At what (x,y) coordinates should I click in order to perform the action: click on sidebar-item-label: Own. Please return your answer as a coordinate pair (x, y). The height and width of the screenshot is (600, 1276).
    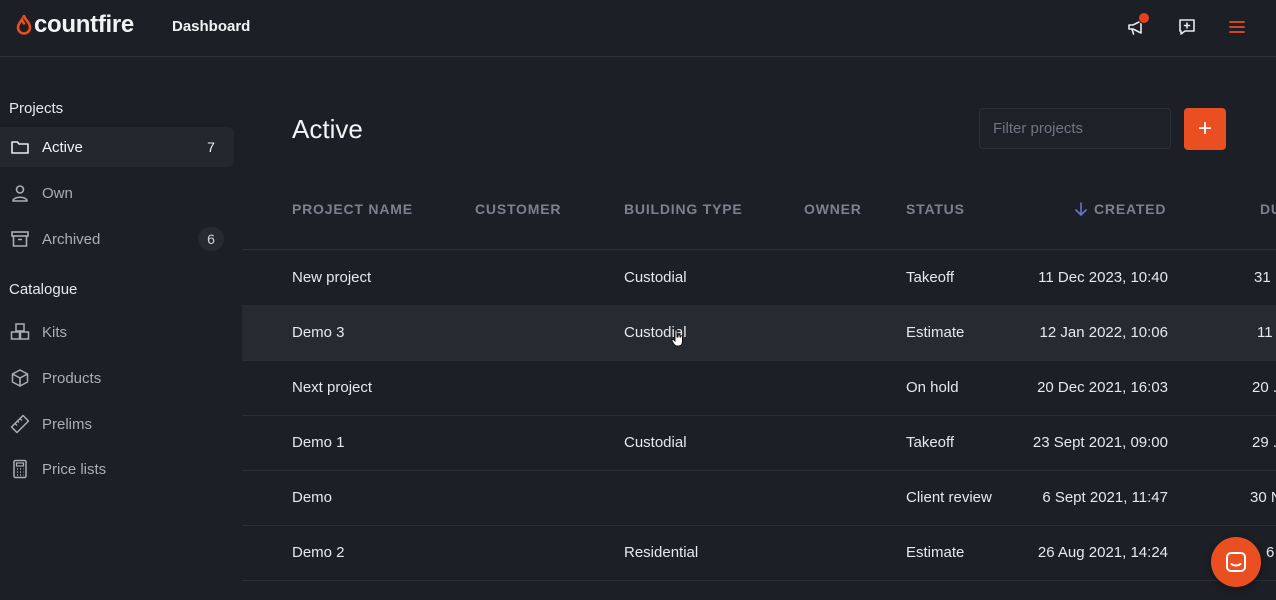
    Looking at the image, I should click on (57, 193).